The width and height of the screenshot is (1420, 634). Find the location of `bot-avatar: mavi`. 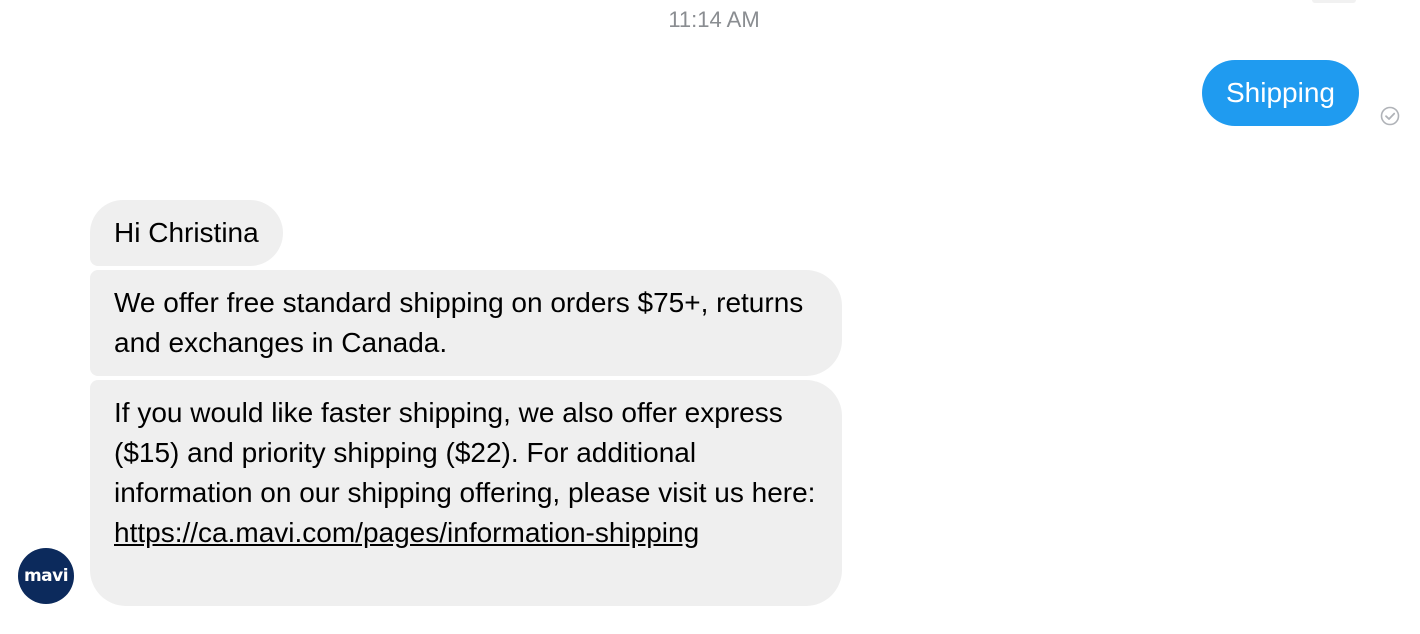

bot-avatar: mavi is located at coordinates (46, 576).